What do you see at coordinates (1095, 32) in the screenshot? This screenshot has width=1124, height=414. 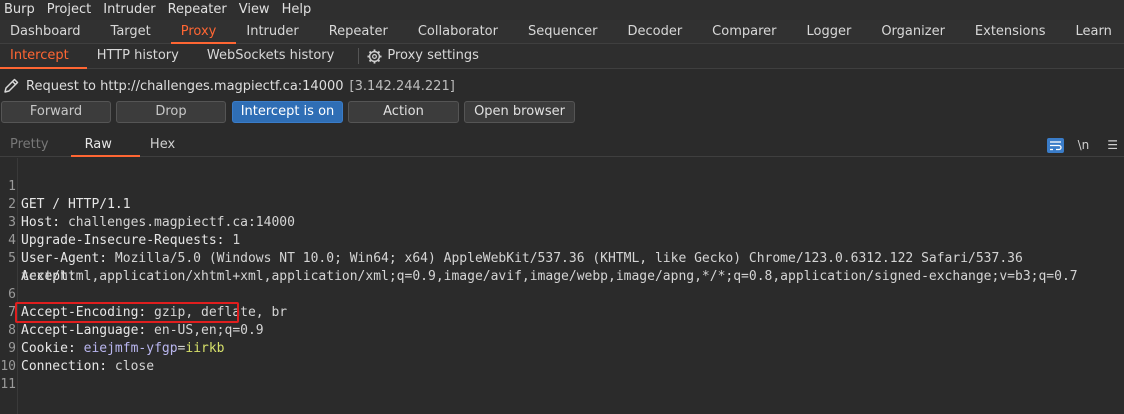 I see `tab-learn: Learn` at bounding box center [1095, 32].